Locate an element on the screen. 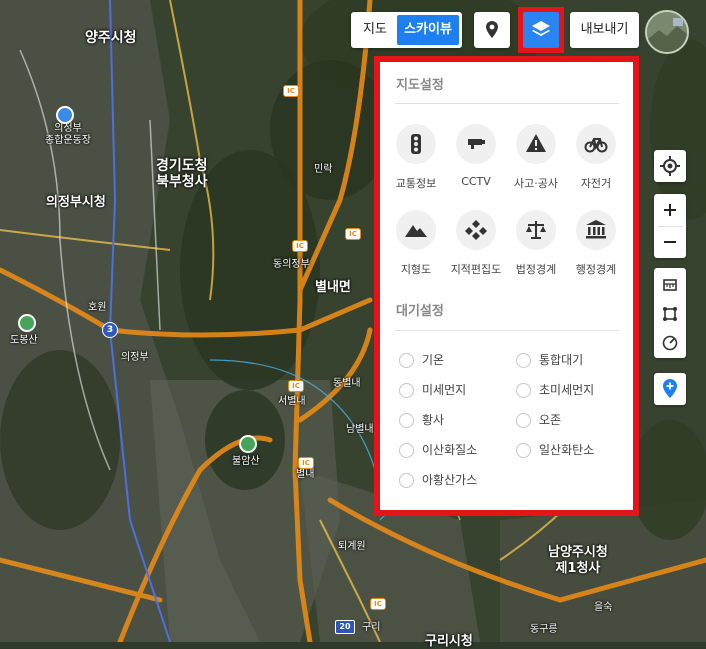 This screenshot has width=706, height=649. map-label-uijeongbu-city-hall: 의정부시청 is located at coordinates (76, 202).